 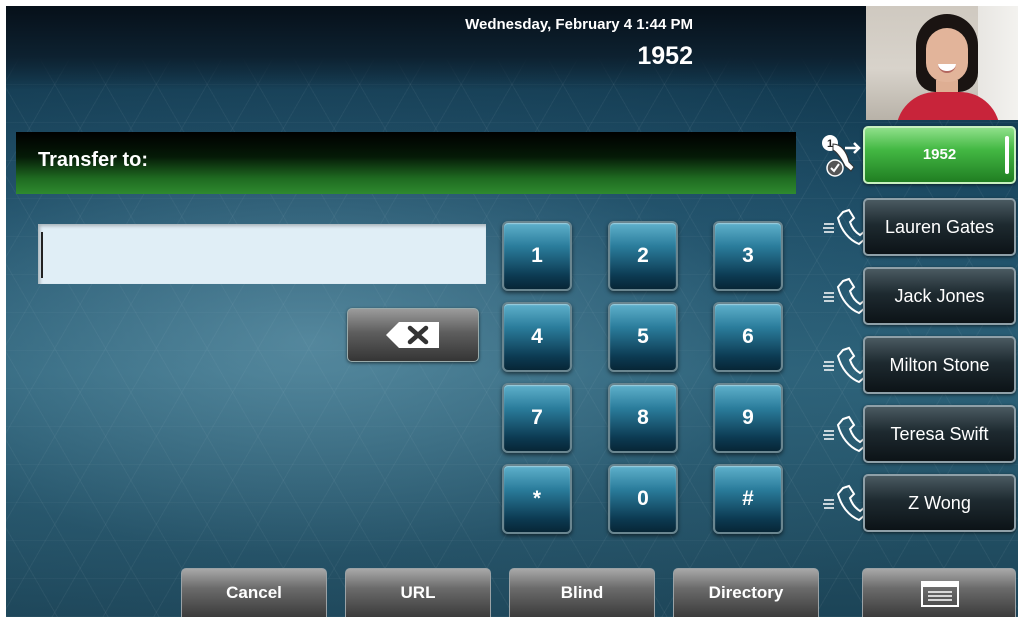 I want to click on line-key-1952: 1952, so click(x=939, y=155).